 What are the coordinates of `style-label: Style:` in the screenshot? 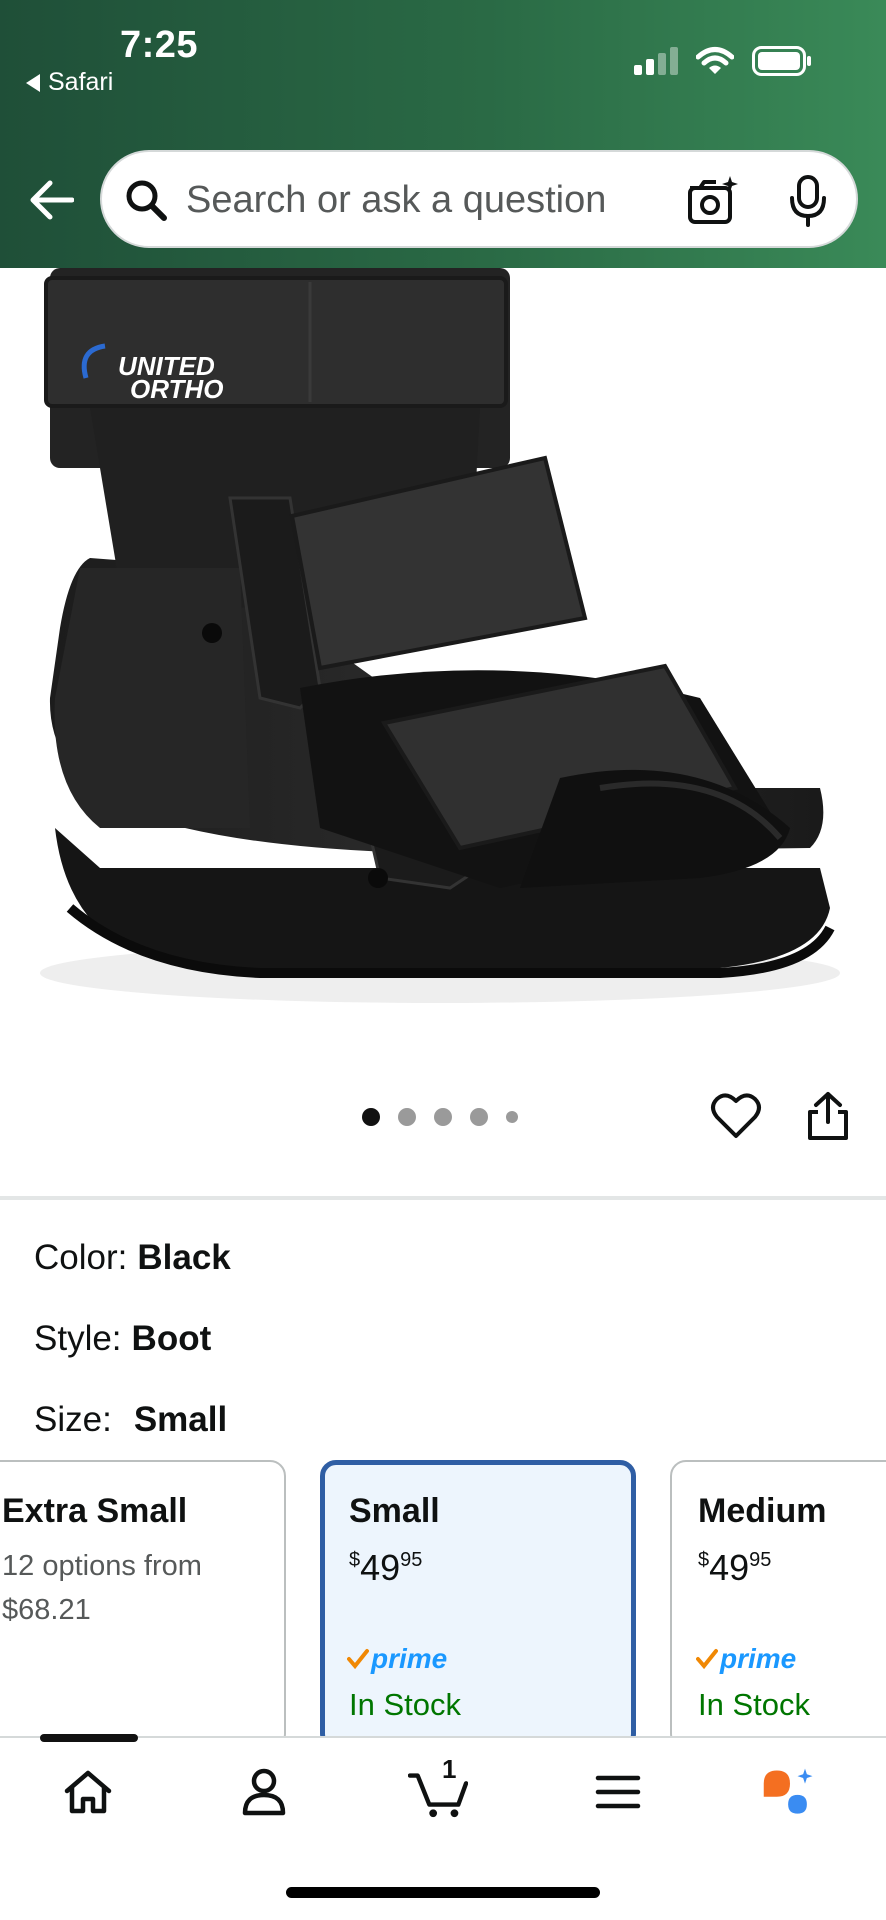 It's located at (78, 1338).